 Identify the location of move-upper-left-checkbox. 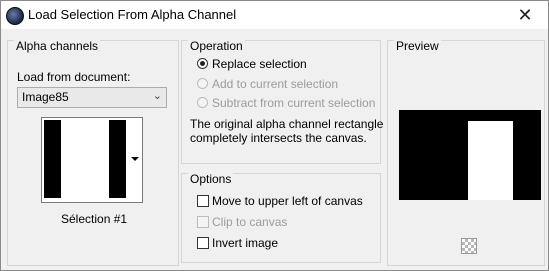
(203, 201).